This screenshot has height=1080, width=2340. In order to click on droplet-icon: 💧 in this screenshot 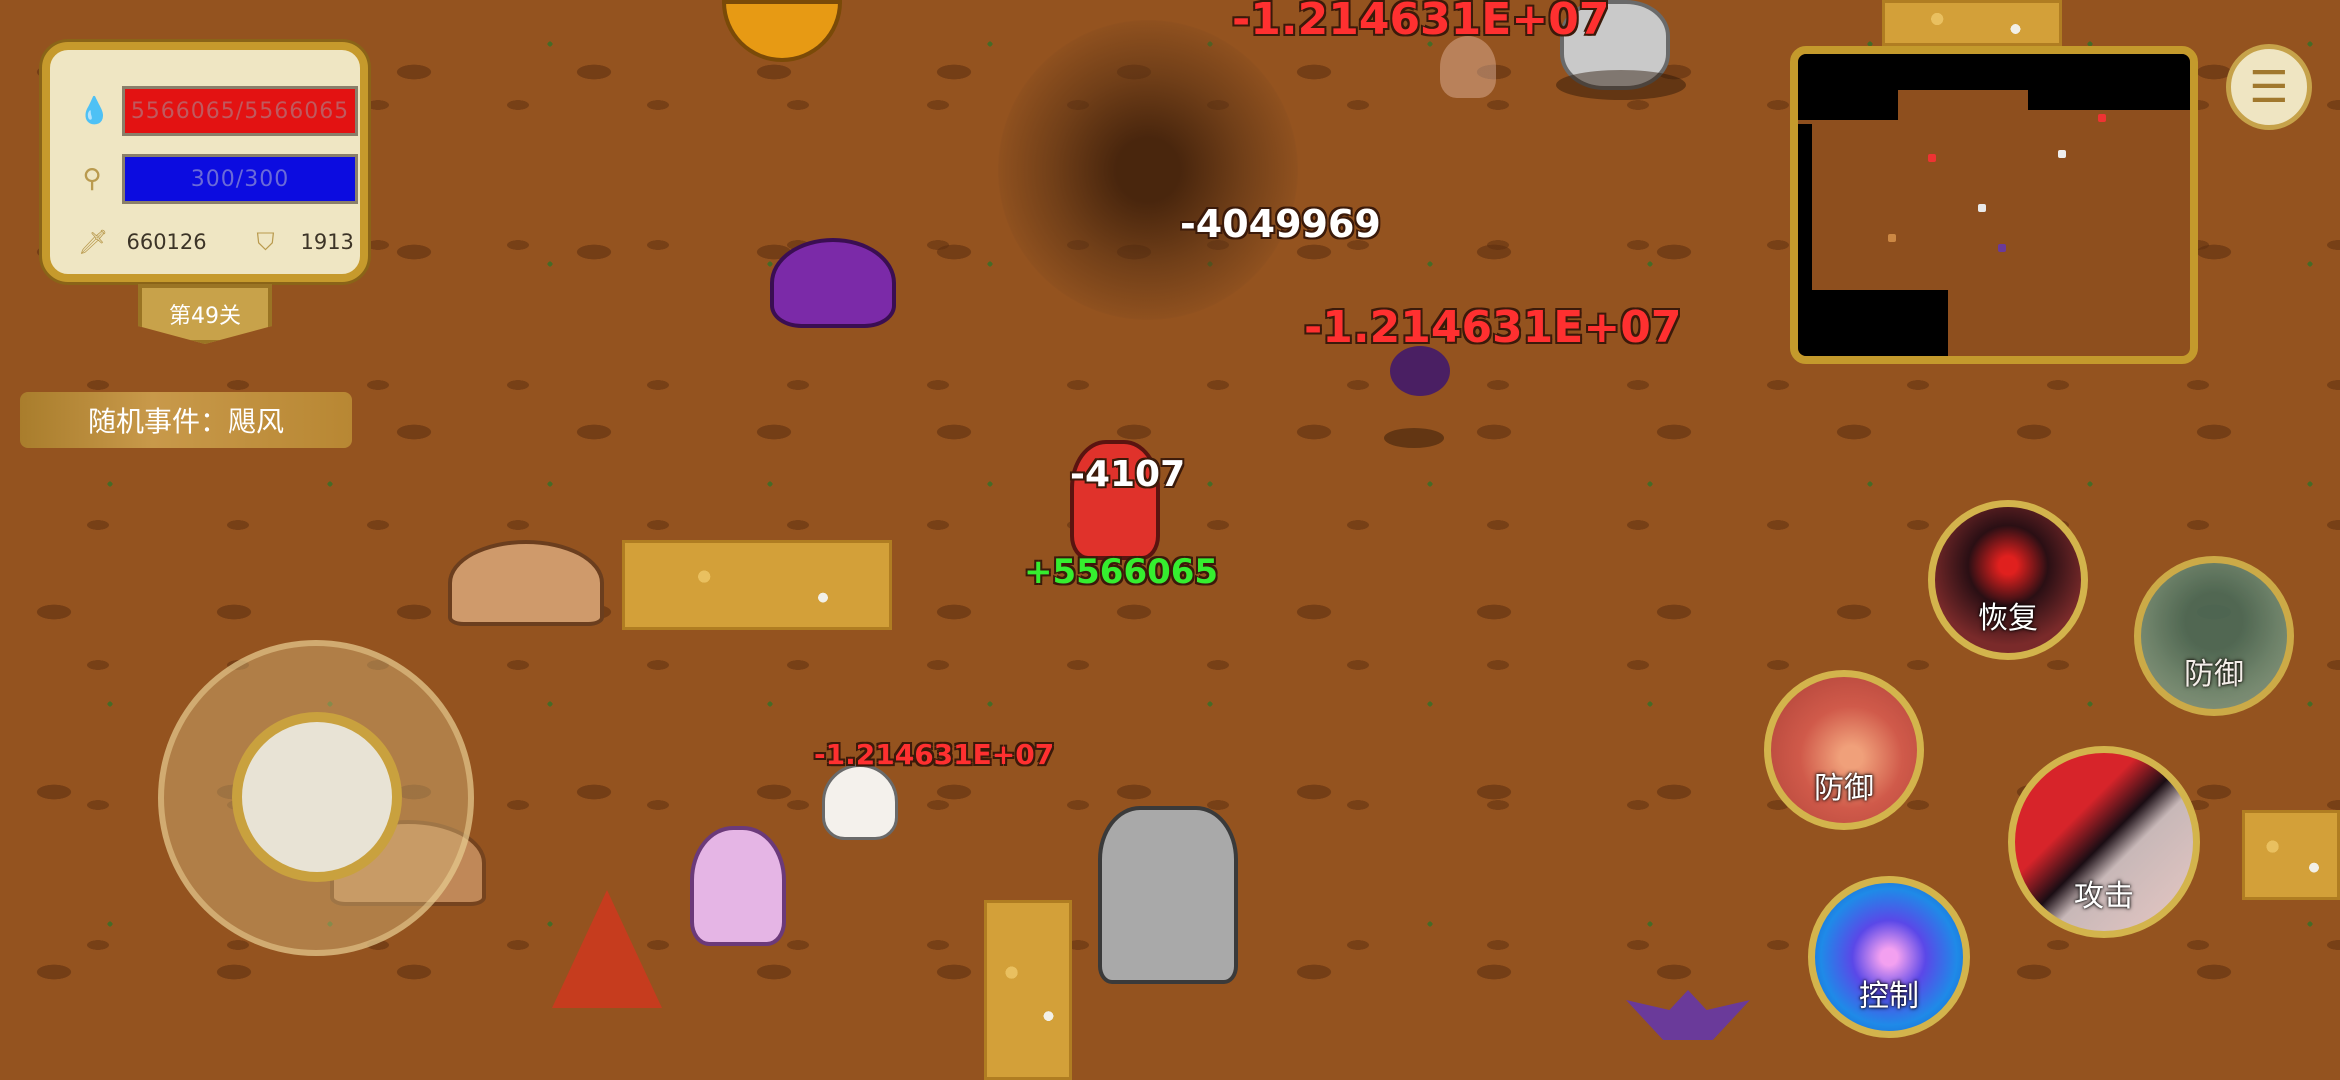, I will do `click(94, 111)`.